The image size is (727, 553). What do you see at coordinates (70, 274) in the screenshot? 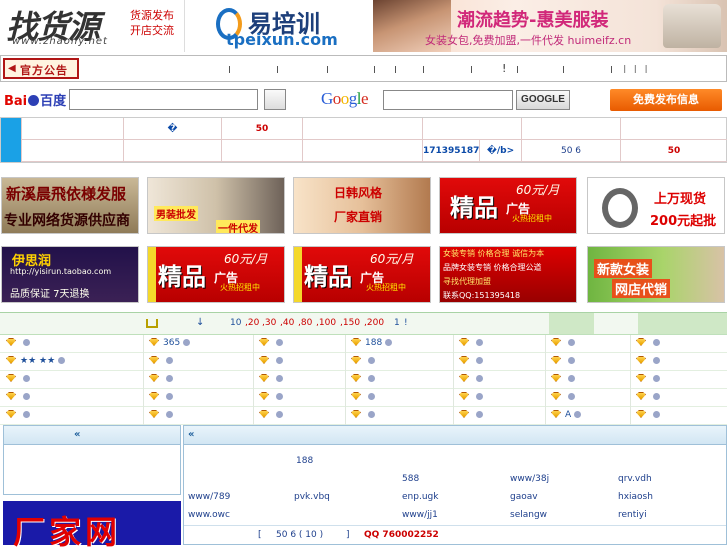
I see `ad-yisirun: 伊思润 http://yisirun.taobao.com 品质保证 7天退换` at bounding box center [70, 274].